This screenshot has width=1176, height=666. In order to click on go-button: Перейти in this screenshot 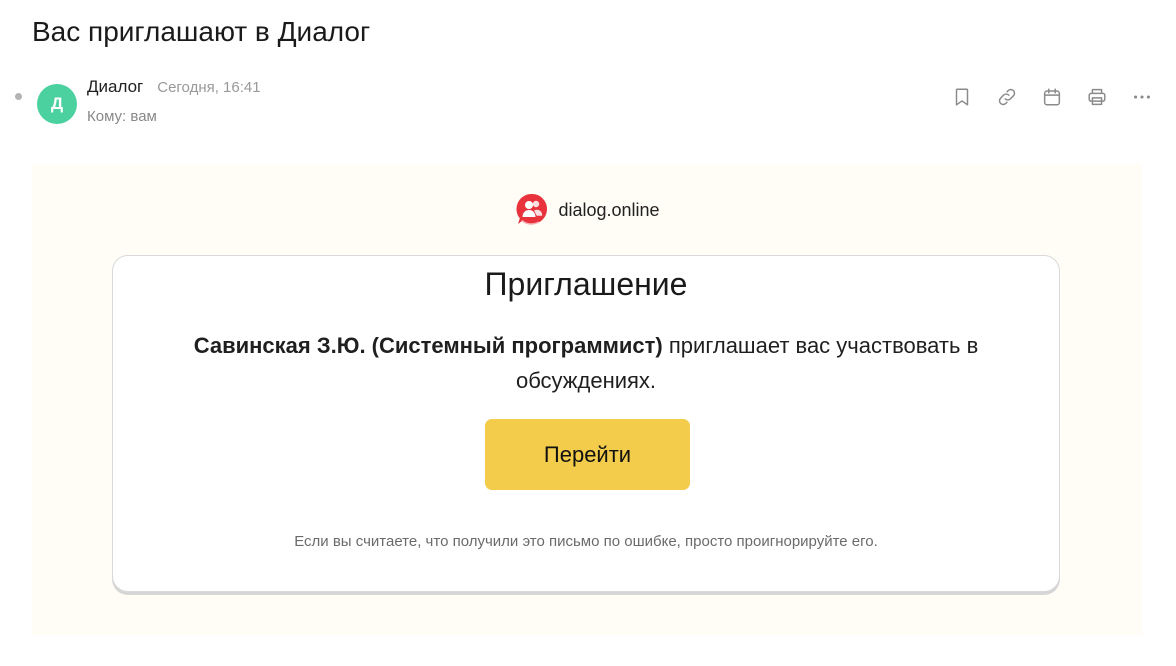, I will do `click(587, 454)`.